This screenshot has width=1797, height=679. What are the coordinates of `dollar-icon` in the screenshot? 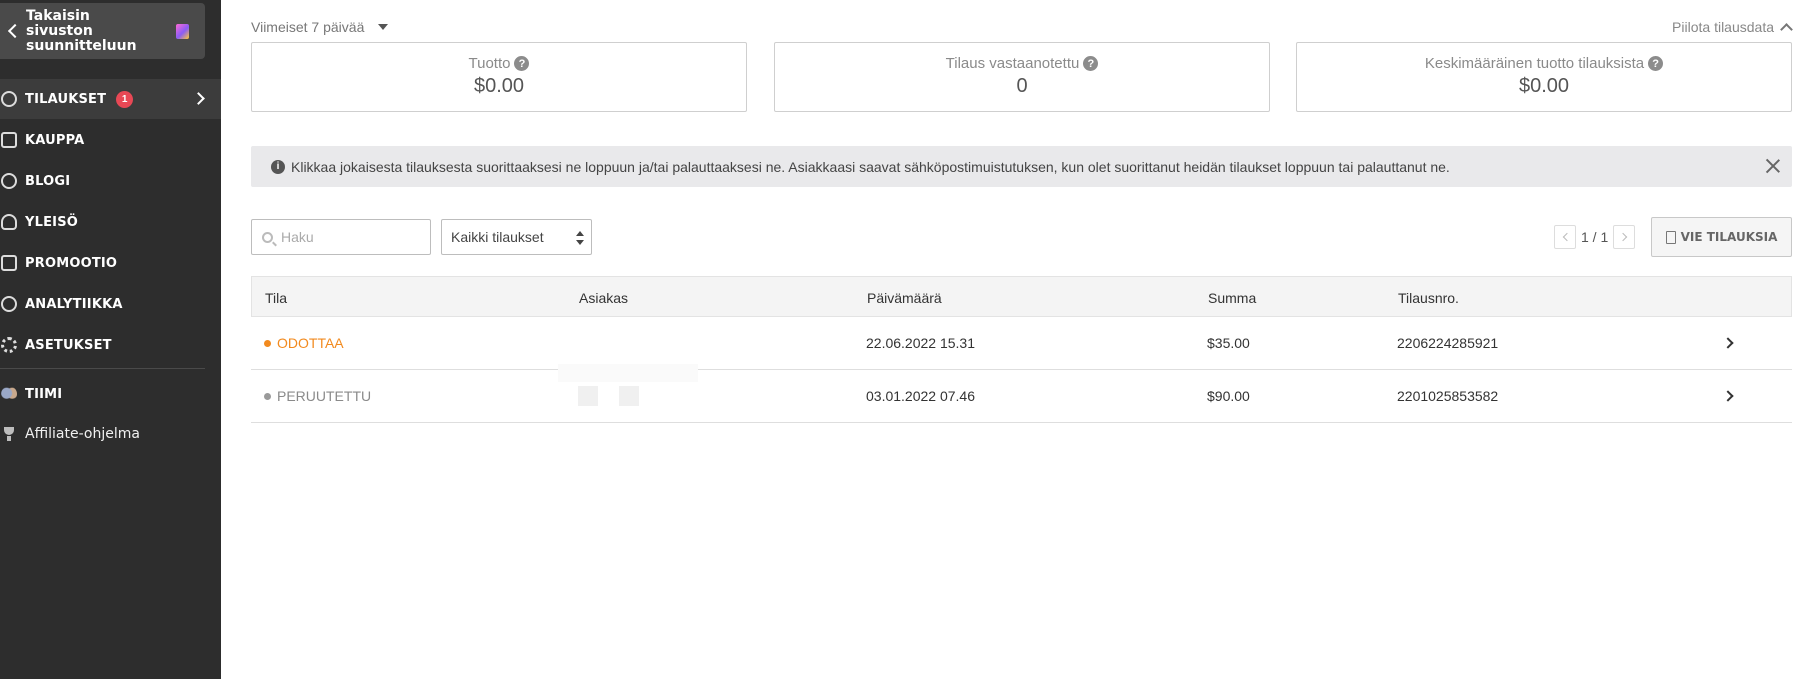 It's located at (9, 99).